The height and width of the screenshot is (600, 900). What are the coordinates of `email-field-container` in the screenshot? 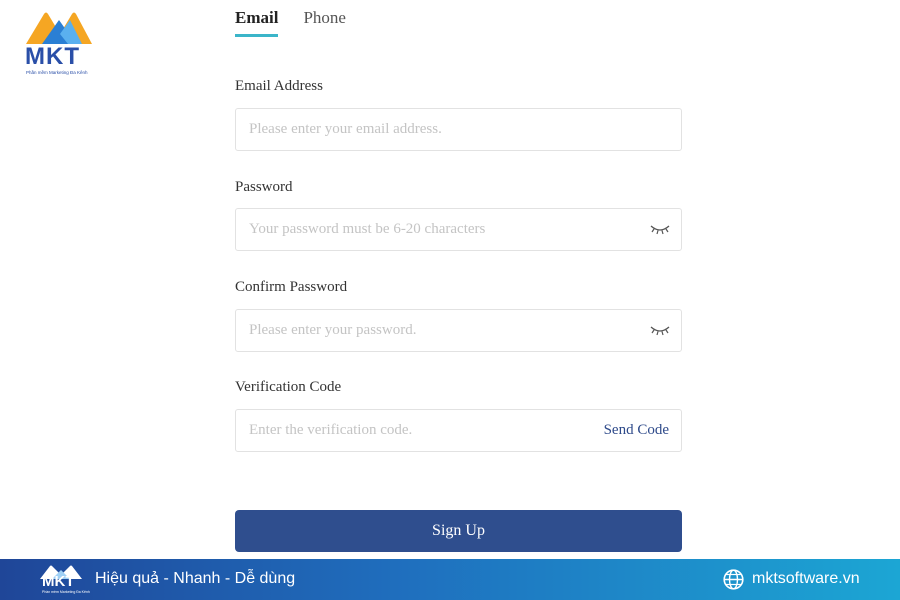 It's located at (458, 129).